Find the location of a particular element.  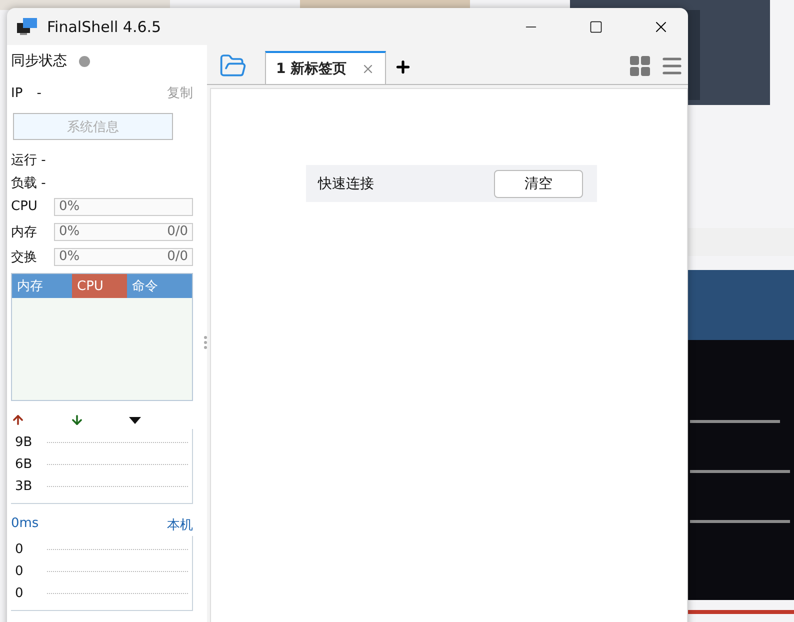

stat-label: 负载 - is located at coordinates (28, 183).